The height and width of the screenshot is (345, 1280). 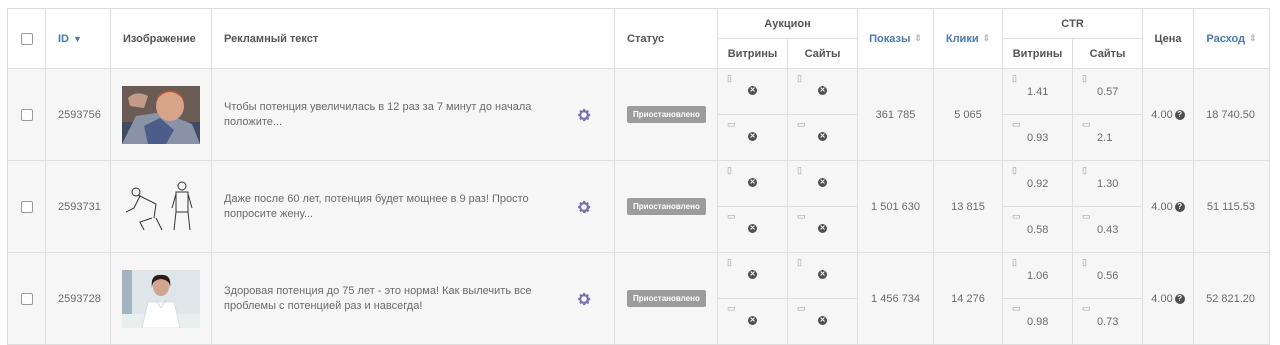 I want to click on triangle-down-icon: ▼, so click(x=77, y=38).